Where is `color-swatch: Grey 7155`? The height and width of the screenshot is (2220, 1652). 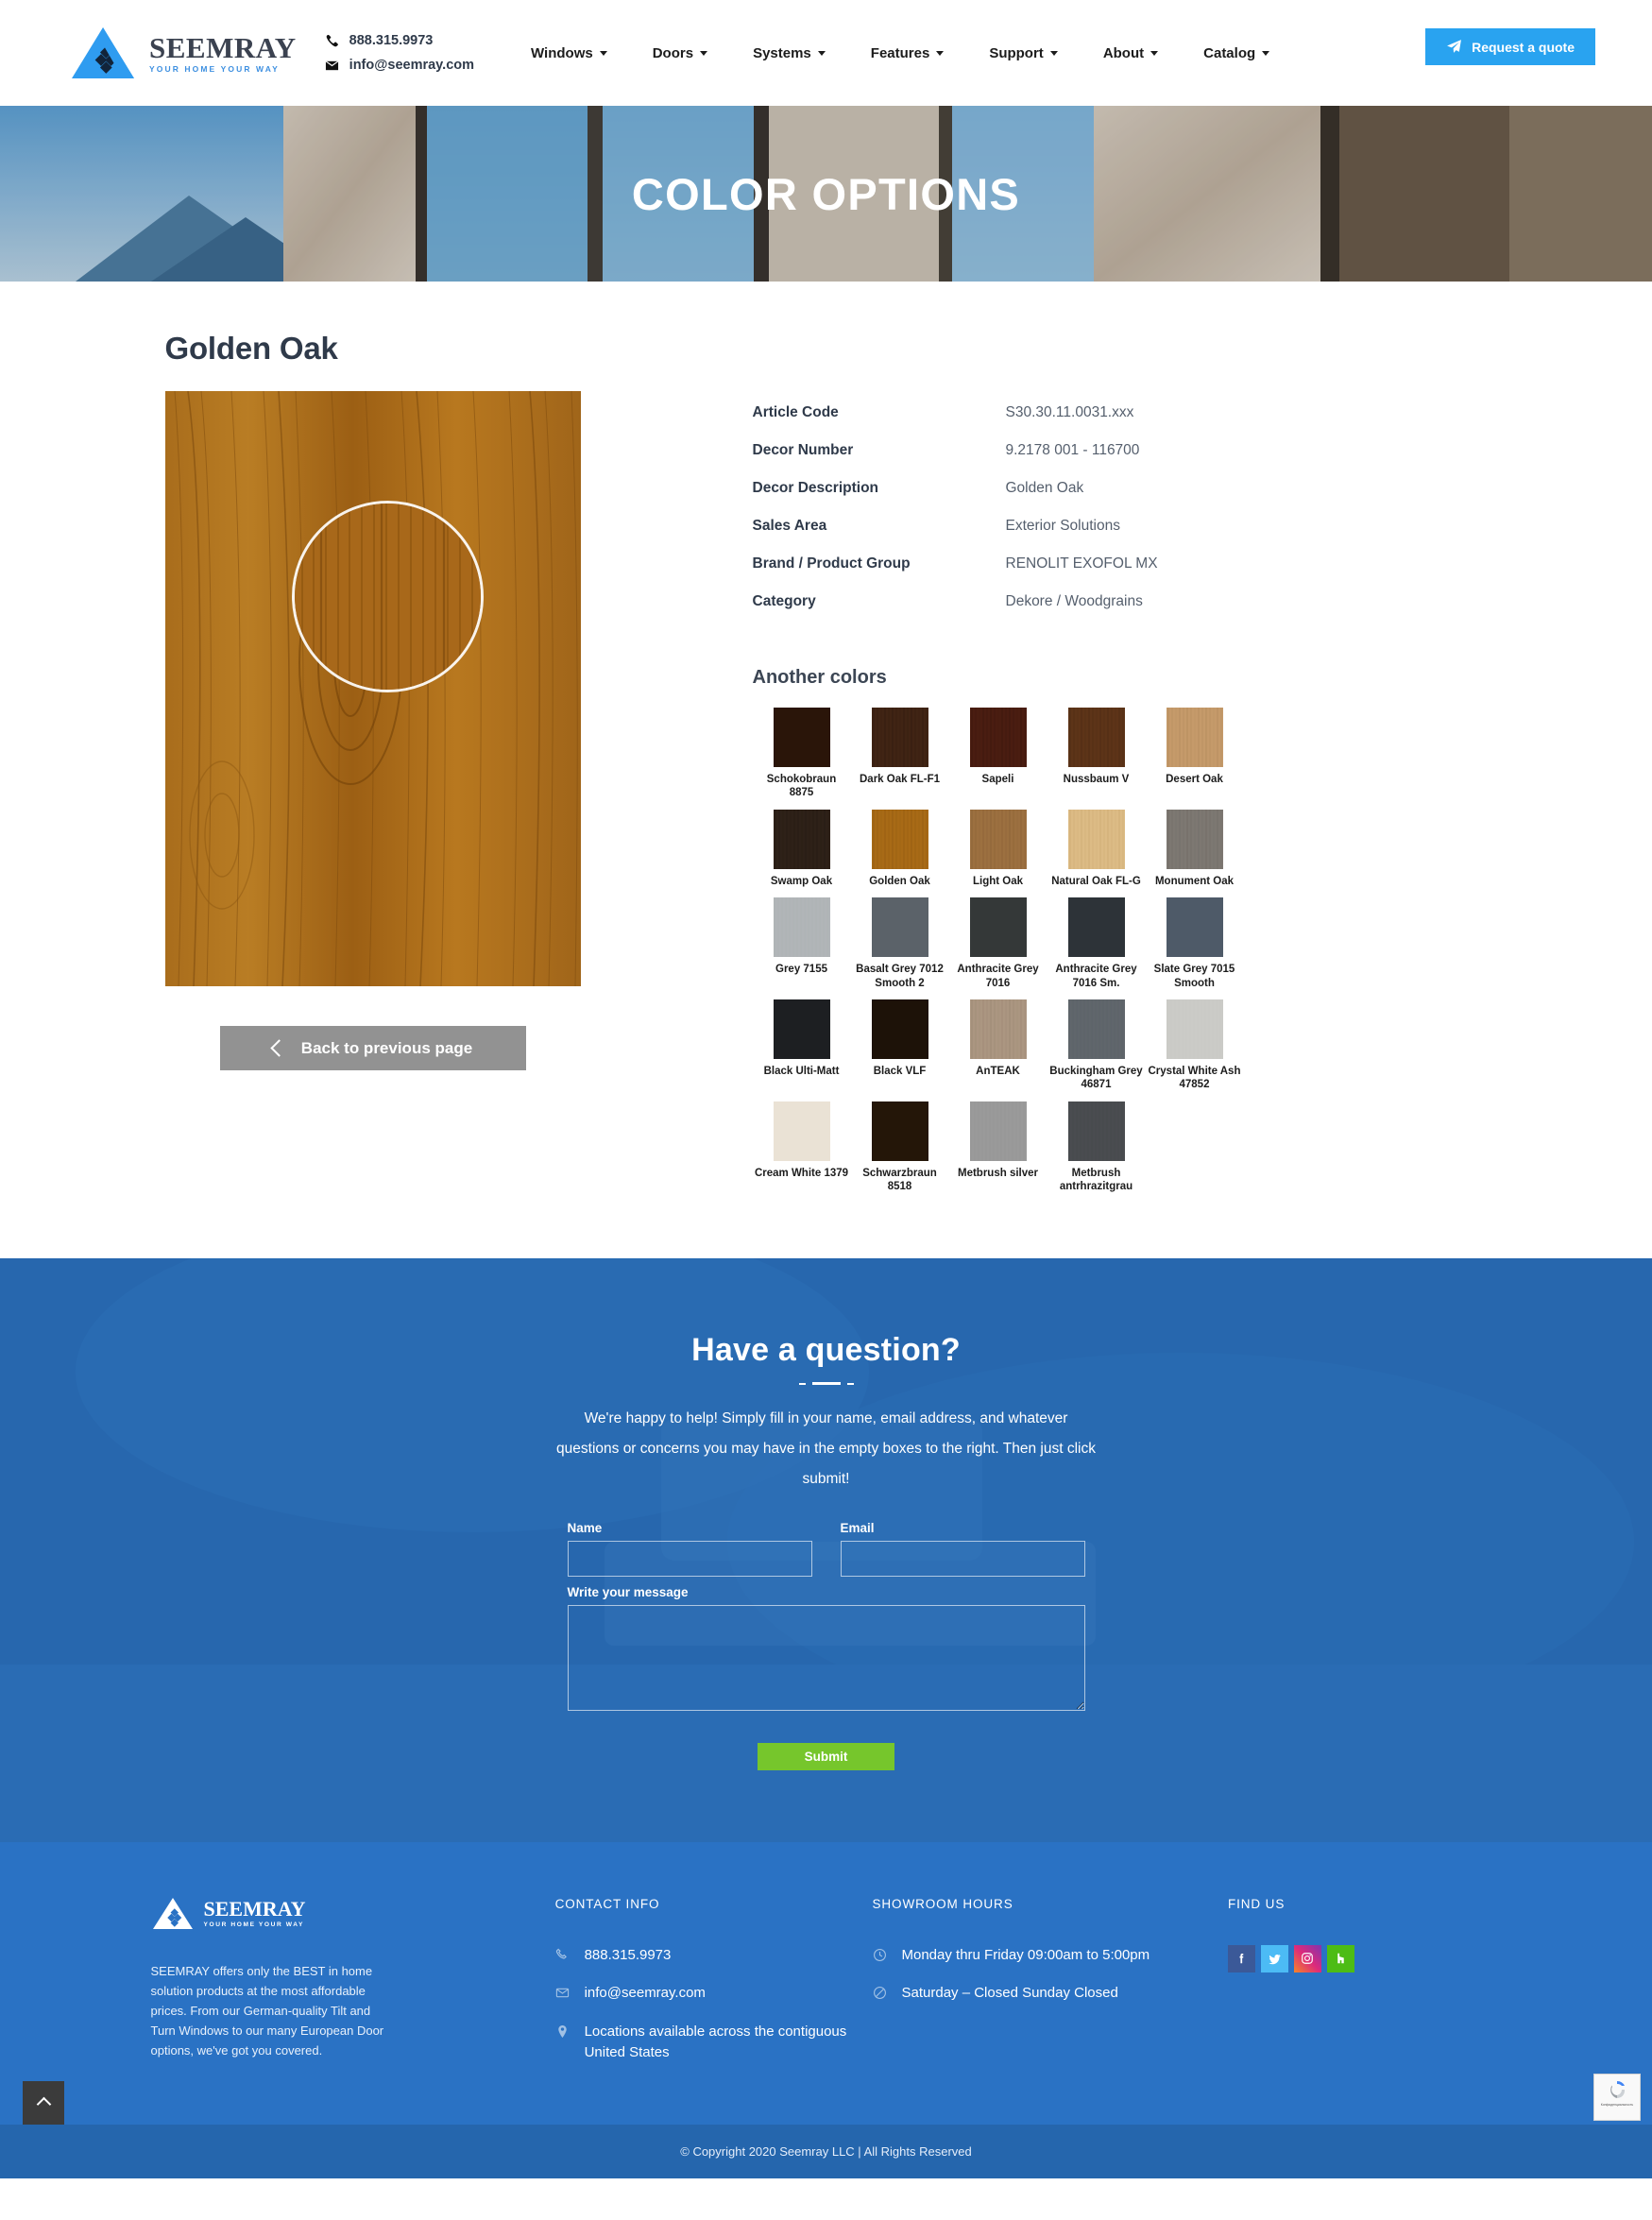 color-swatch: Grey 7155 is located at coordinates (802, 944).